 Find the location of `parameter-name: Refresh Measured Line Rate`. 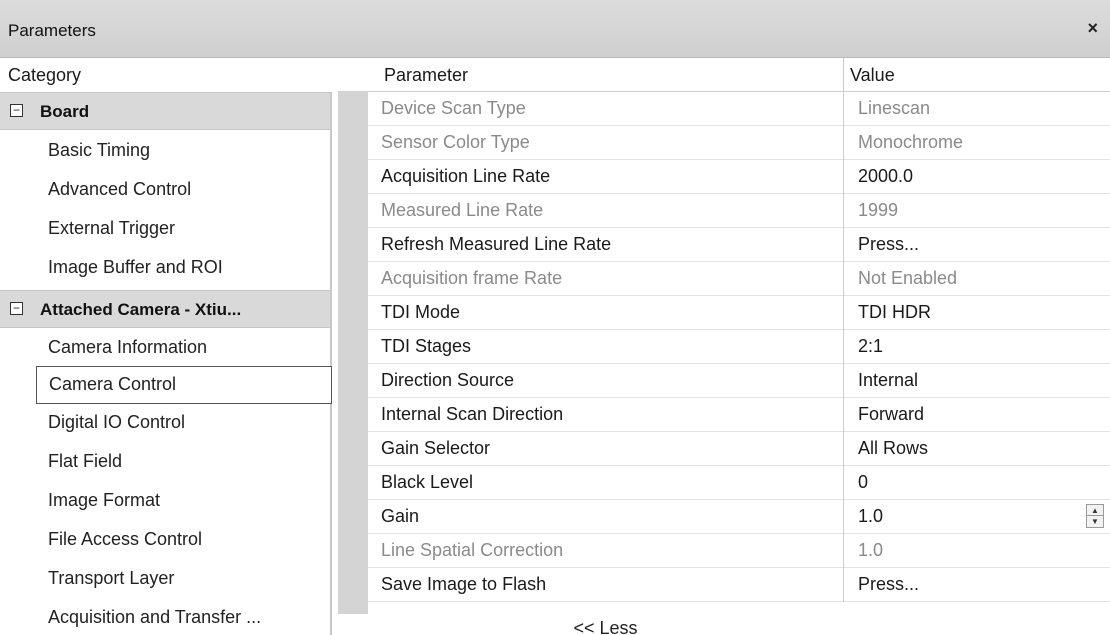

parameter-name: Refresh Measured Line Rate is located at coordinates (496, 244).